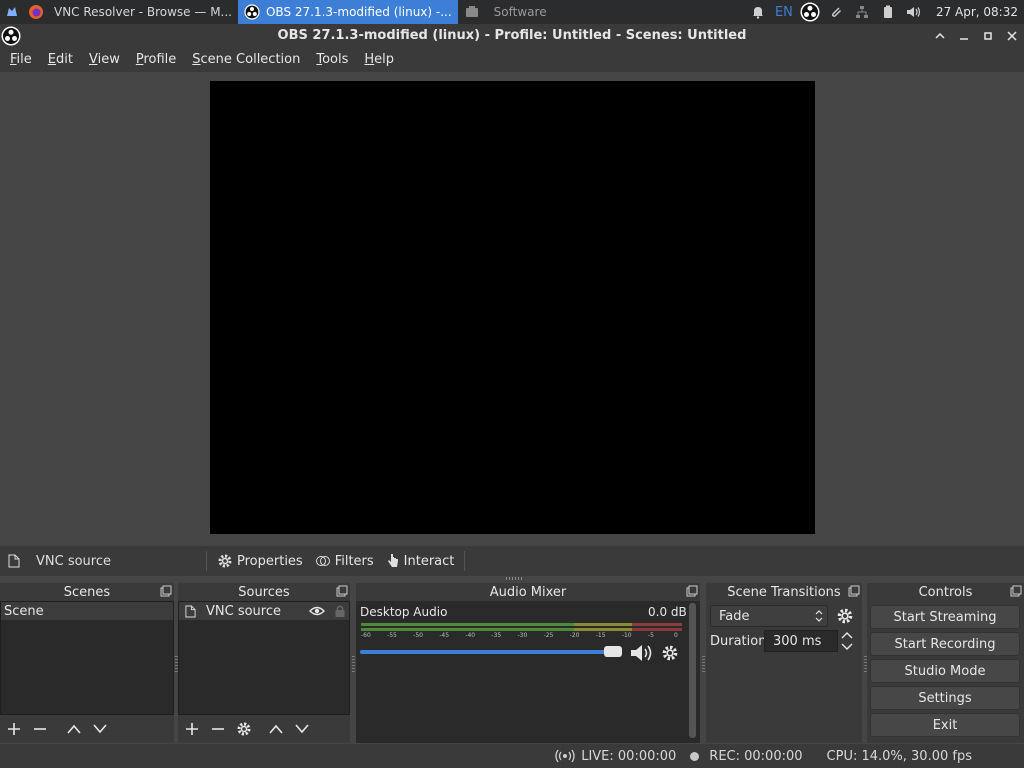 This screenshot has width=1024, height=768. I want to click on clock: 27 Apr, 08:32, so click(977, 12).